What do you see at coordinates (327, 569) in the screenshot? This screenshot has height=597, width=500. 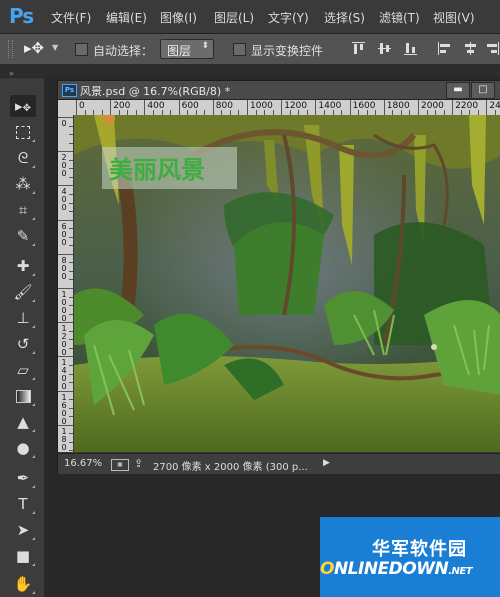 I see `watermark-o-letter: O` at bounding box center [327, 569].